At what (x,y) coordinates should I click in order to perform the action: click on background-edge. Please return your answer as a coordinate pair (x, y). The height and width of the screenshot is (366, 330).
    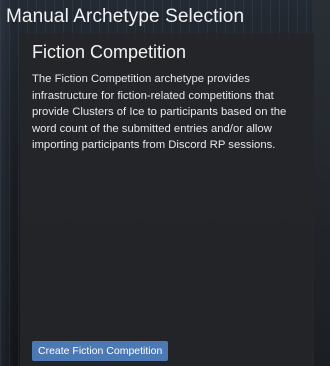
    Looking at the image, I should click on (321, 183).